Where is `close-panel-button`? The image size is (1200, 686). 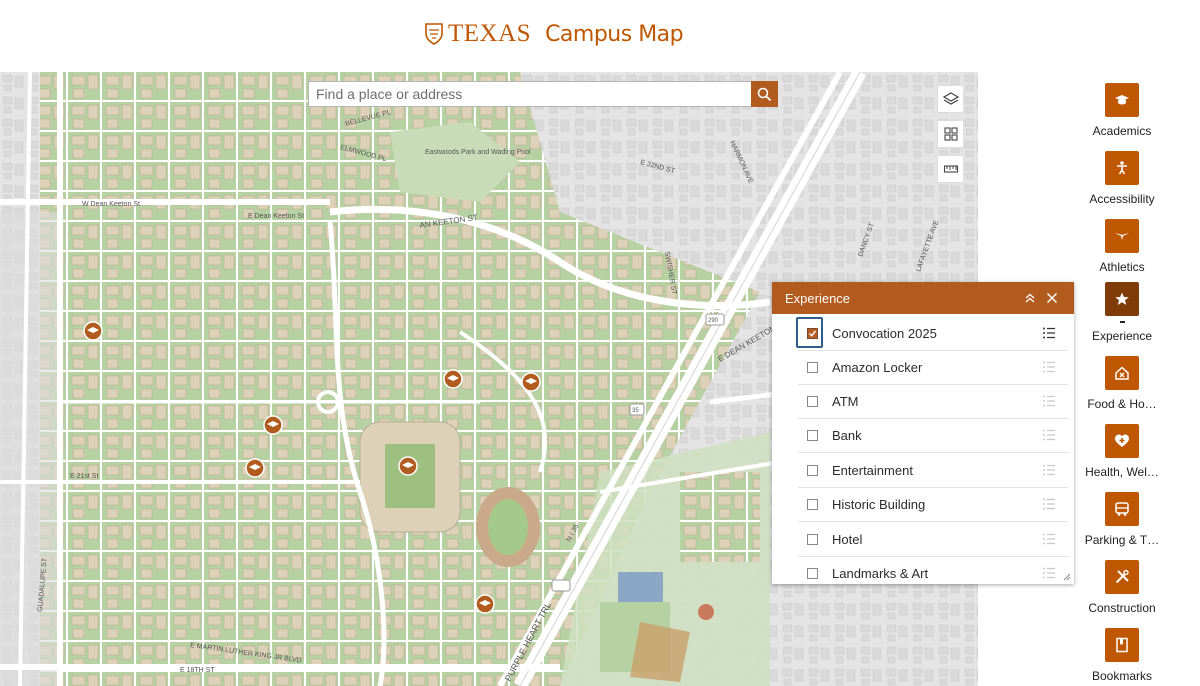 close-panel-button is located at coordinates (1052, 298).